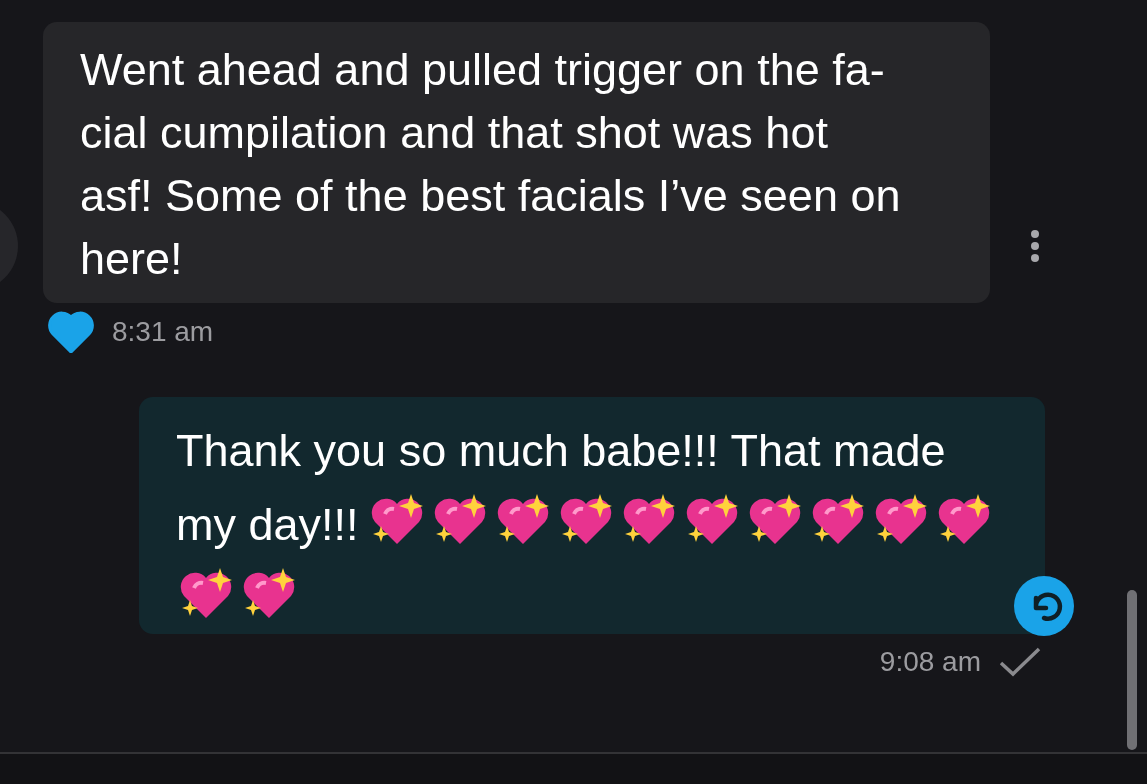 The height and width of the screenshot is (784, 1147). I want to click on message-time: 9:08 am, so click(930, 662).